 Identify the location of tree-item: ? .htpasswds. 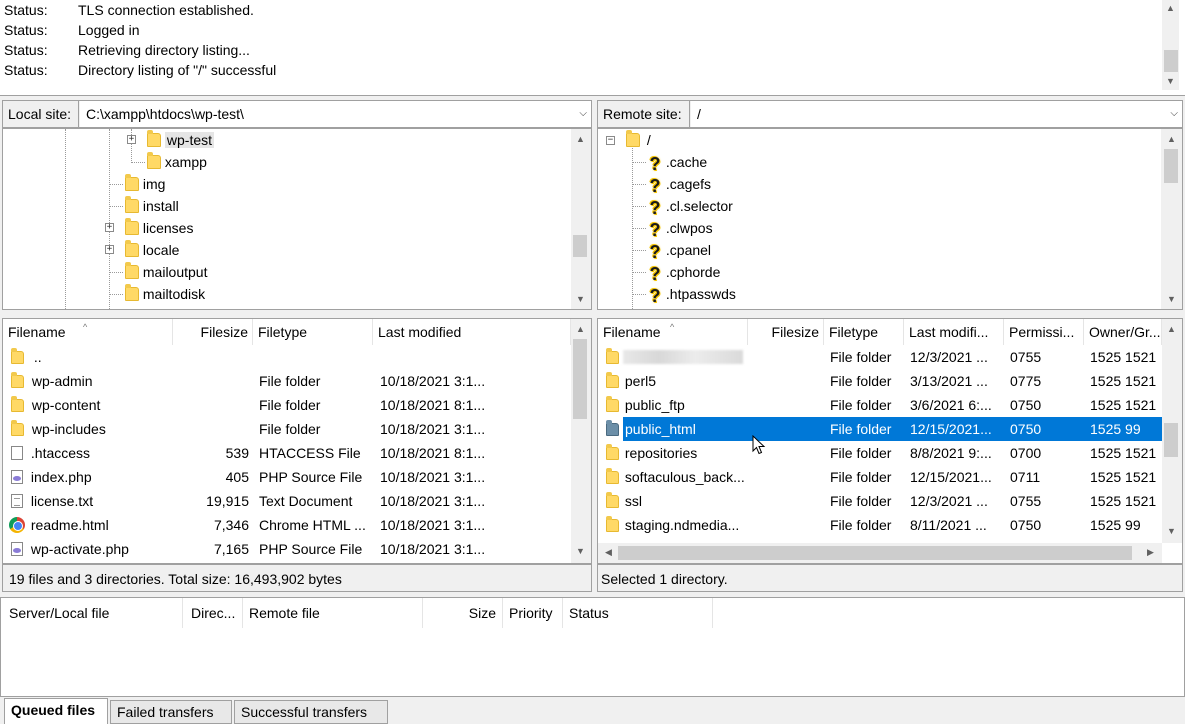
(692, 294).